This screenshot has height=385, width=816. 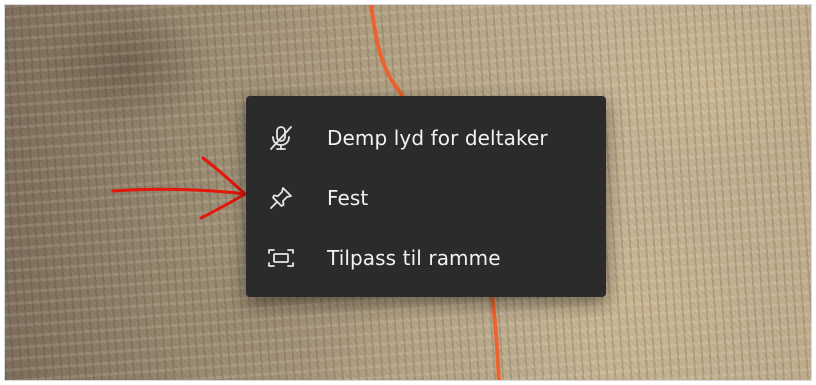 I want to click on mute-participant-menu-item: Demp lyd for deltaker, so click(x=426, y=138).